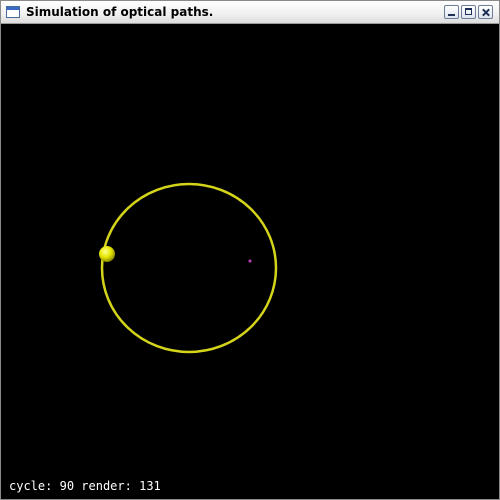  What do you see at coordinates (107, 254) in the screenshot?
I see `particle` at bounding box center [107, 254].